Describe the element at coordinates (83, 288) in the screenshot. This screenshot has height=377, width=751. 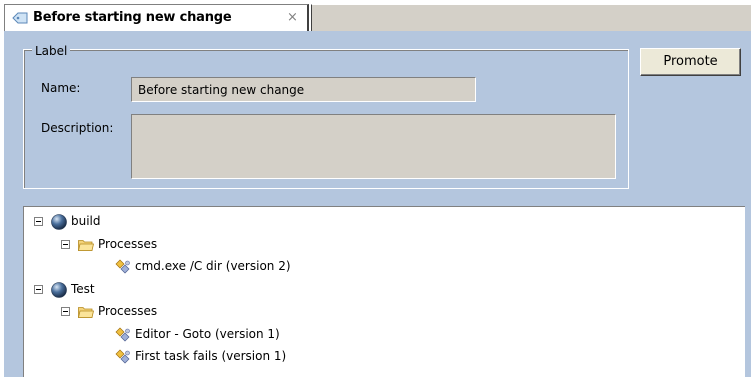
I see `tree-node-label: Test` at that location.